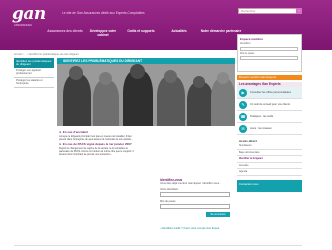 The height and width of the screenshot is (250, 332). I want to click on password-input, so click(195, 207).